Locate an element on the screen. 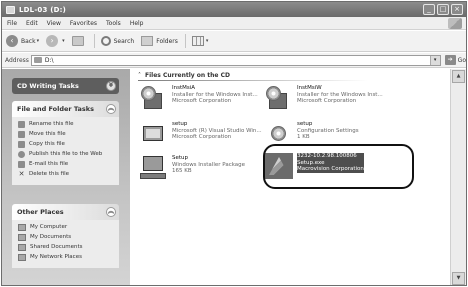  network-icon is located at coordinates (22, 257).